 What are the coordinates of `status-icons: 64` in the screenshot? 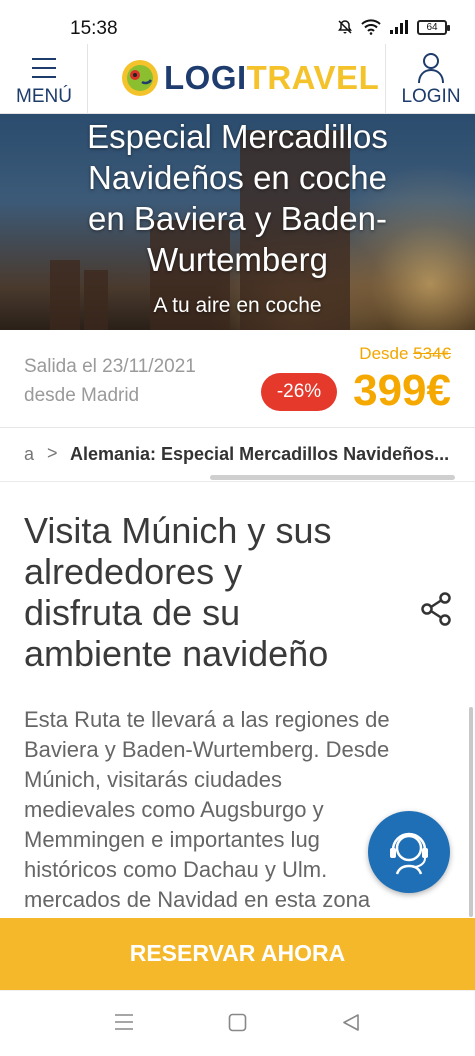 It's located at (393, 27).